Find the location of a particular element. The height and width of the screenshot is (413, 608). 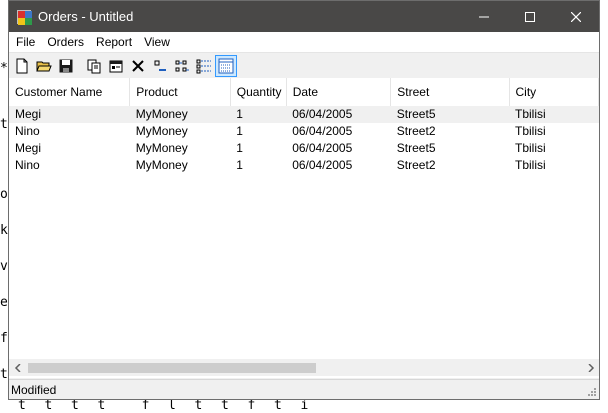

large-icons-button is located at coordinates (160, 66).